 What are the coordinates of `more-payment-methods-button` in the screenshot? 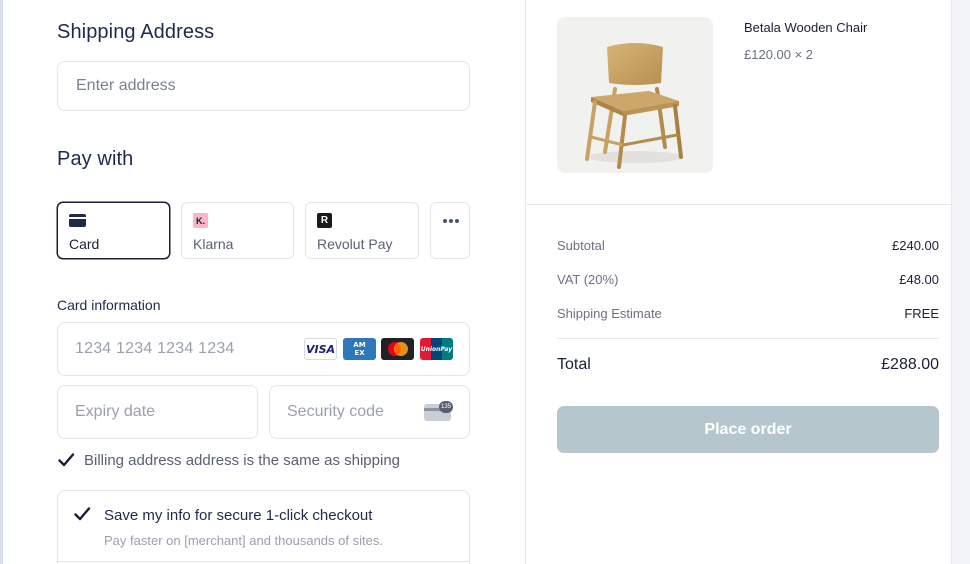 It's located at (450, 230).